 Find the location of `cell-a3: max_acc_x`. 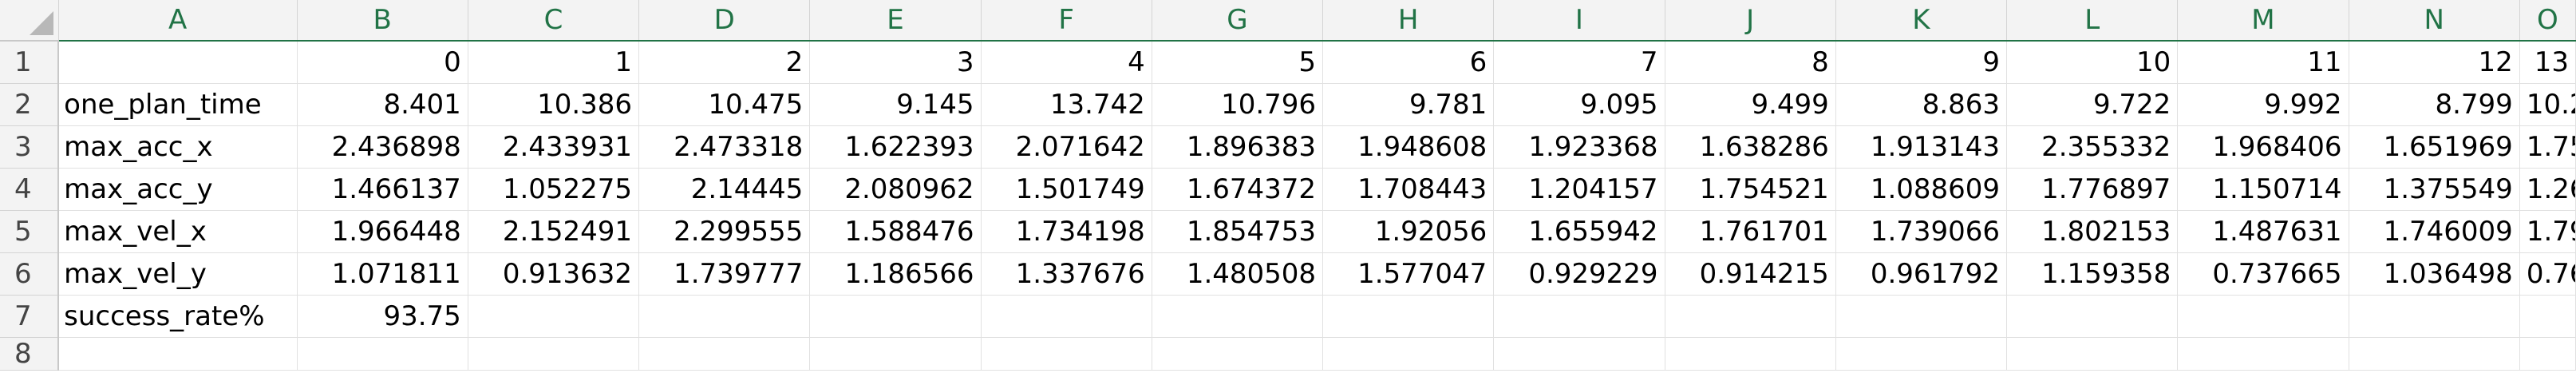

cell-a3: max_acc_x is located at coordinates (178, 147).